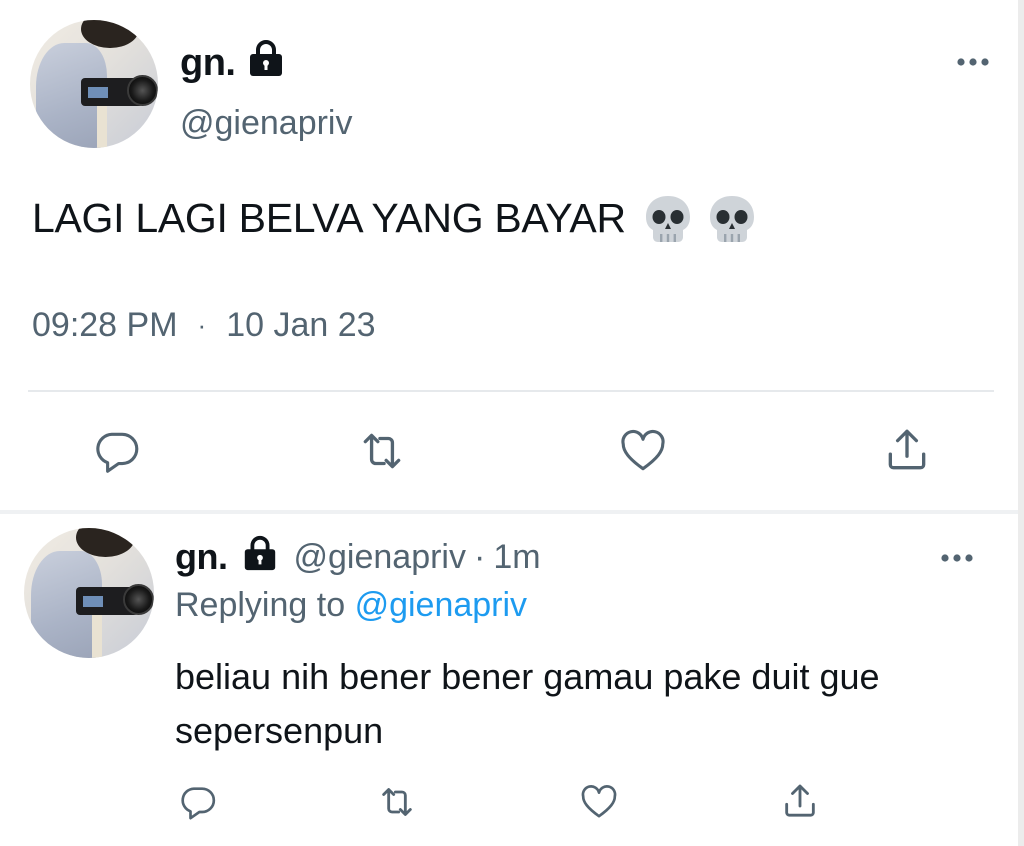 The width and height of the screenshot is (1024, 846). I want to click on section-divider, so click(509, 512).